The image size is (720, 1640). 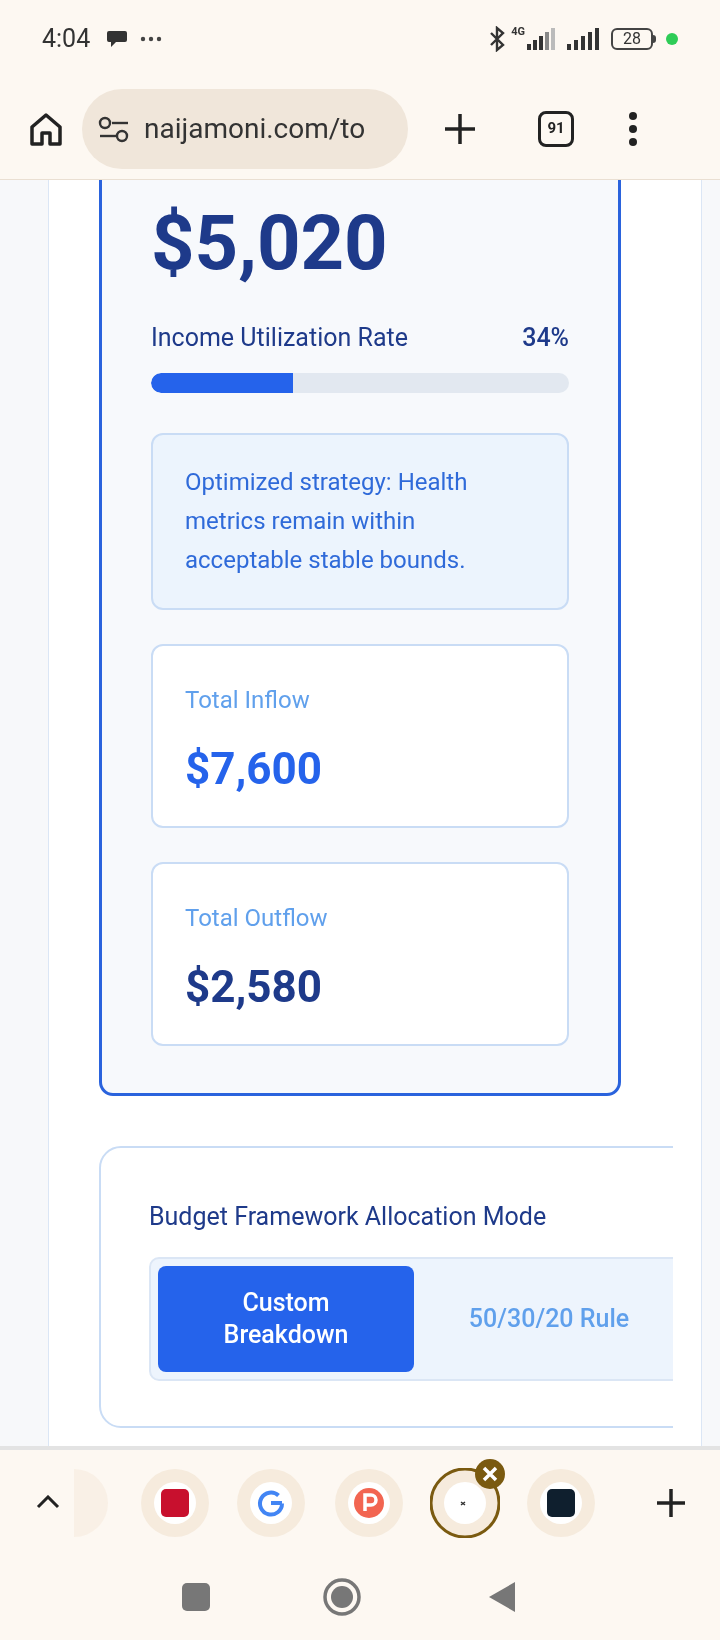 I want to click on tab-count-button: 91, so click(x=556, y=128).